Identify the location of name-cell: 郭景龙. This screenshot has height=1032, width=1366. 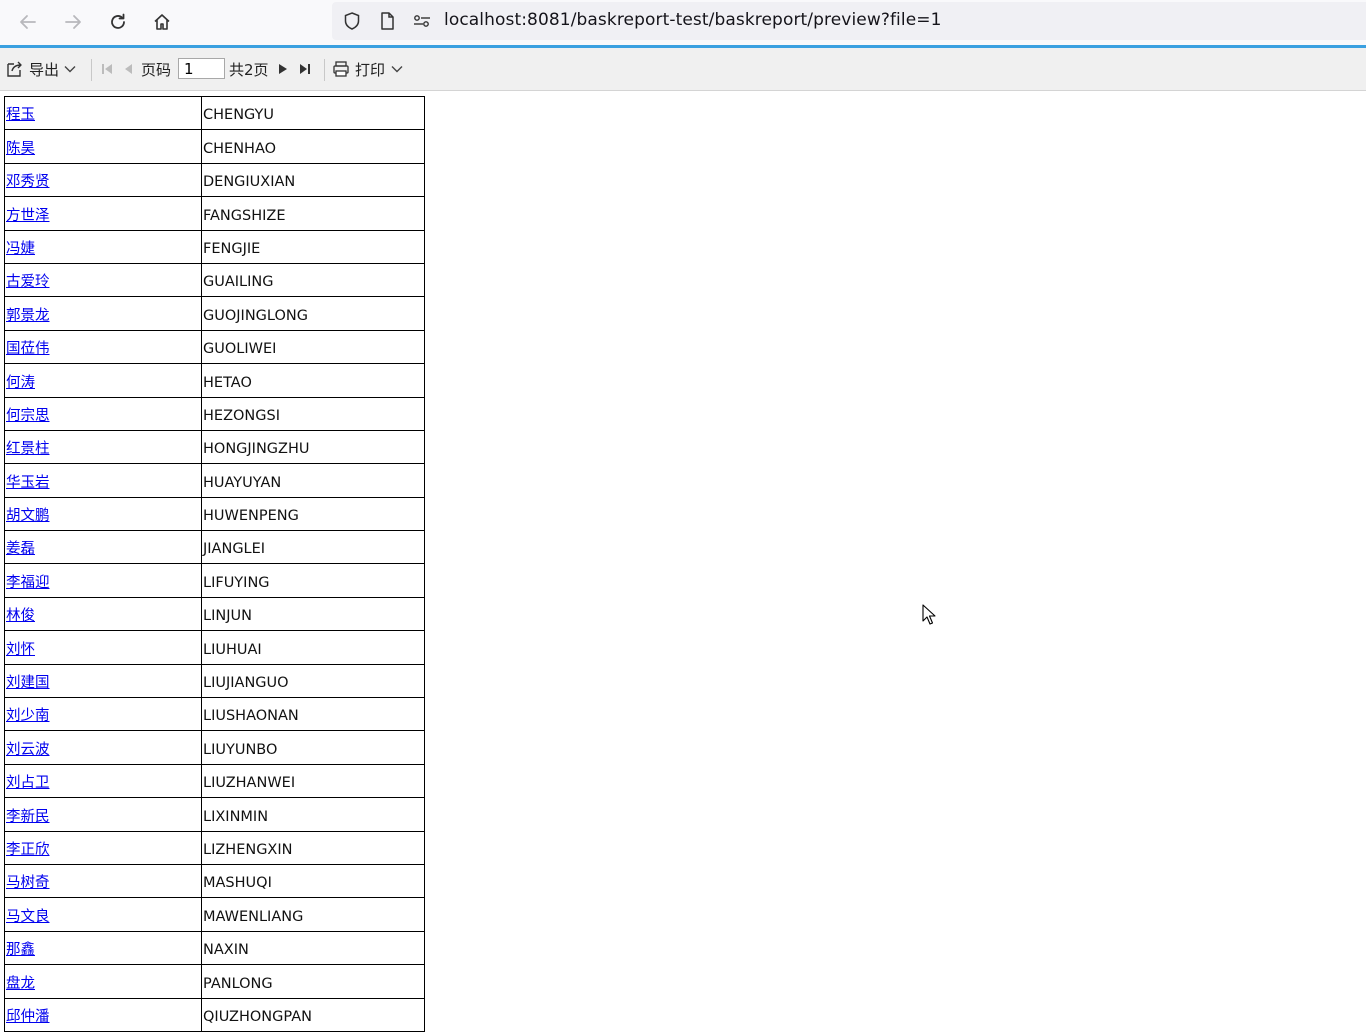
(103, 313).